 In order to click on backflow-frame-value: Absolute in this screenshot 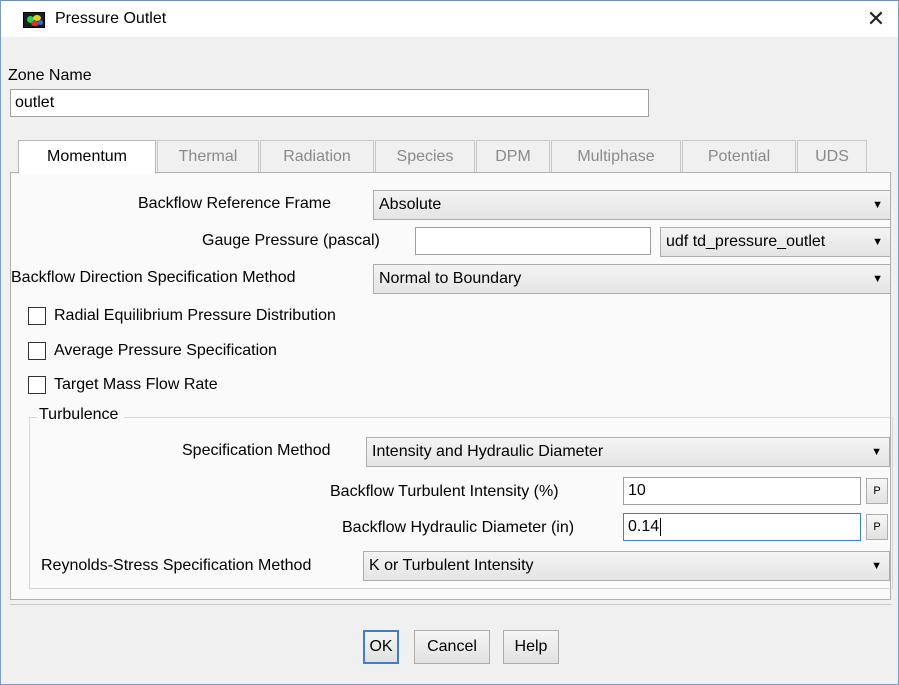, I will do `click(410, 204)`.